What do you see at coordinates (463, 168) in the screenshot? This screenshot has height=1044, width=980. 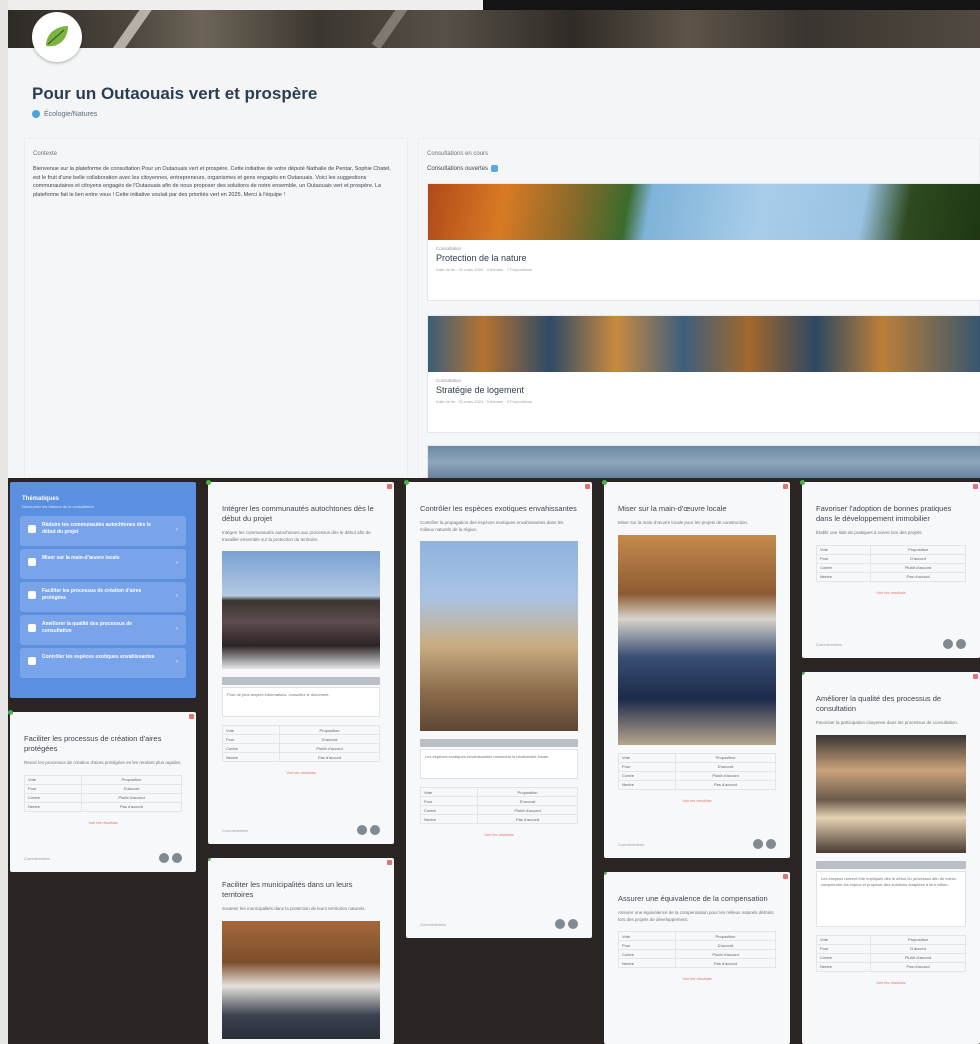 I see `consultations-sublabel: Consultations ouvertes` at bounding box center [463, 168].